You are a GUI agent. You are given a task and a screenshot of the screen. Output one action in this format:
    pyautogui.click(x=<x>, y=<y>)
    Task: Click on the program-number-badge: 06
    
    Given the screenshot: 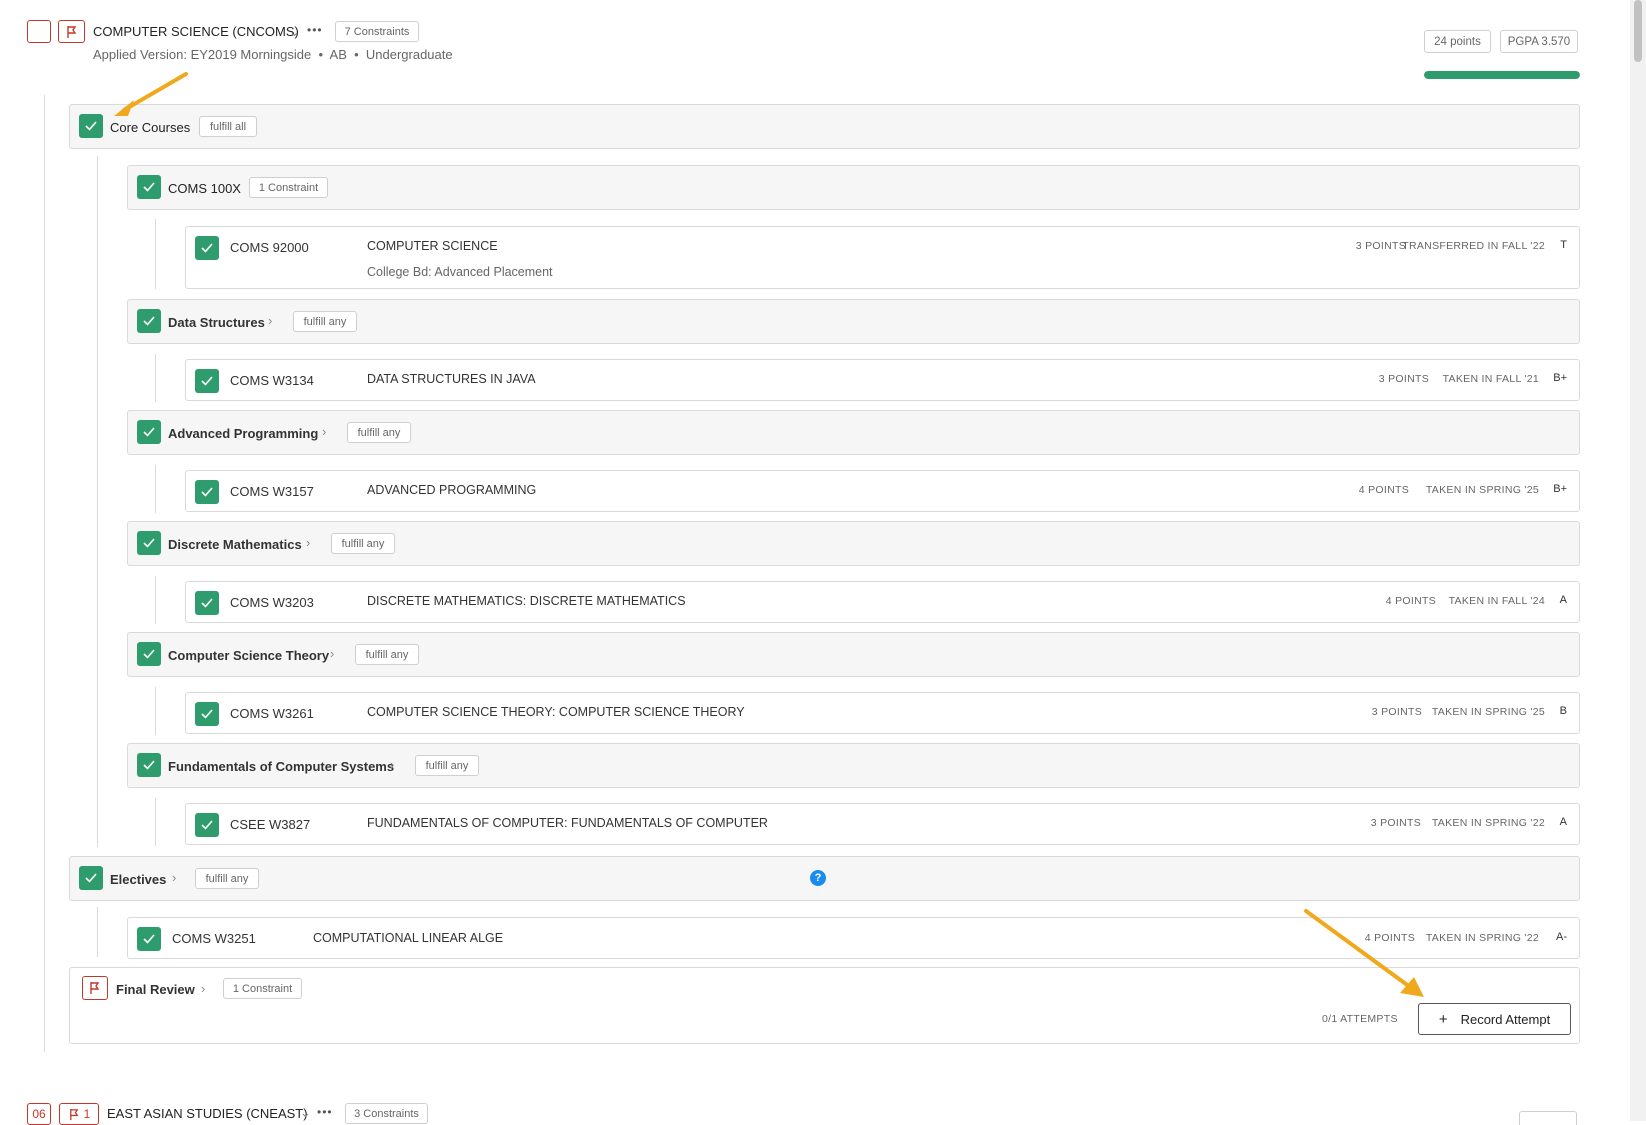 What is the action you would take?
    pyautogui.click(x=39, y=1114)
    